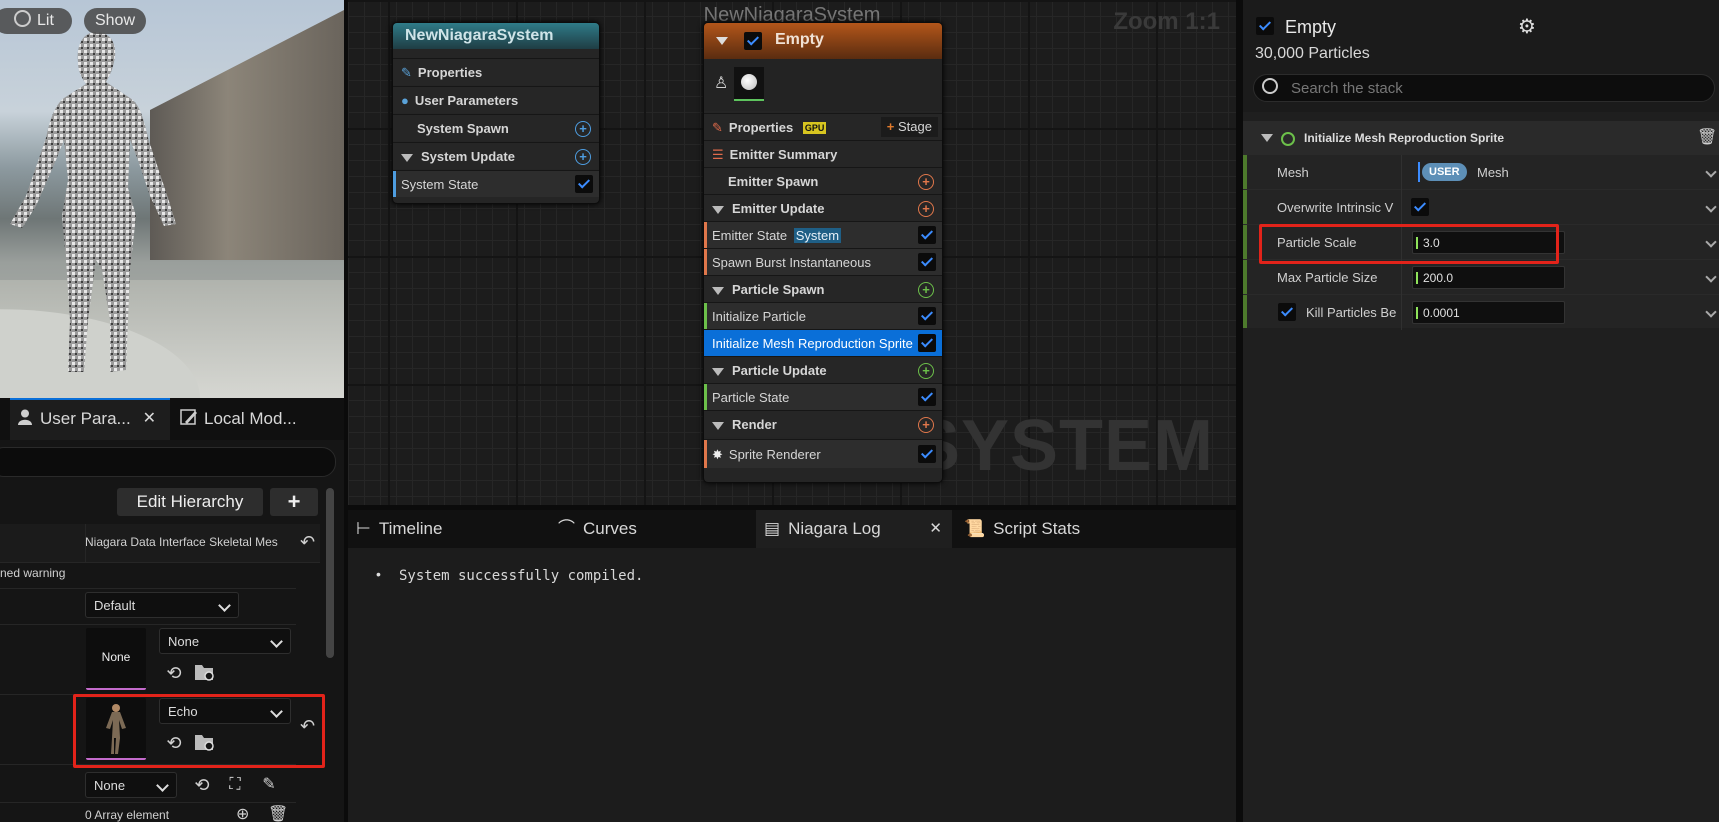  Describe the element at coordinates (1293, 172) in the screenshot. I see `param-label-mesh: Mesh` at that location.